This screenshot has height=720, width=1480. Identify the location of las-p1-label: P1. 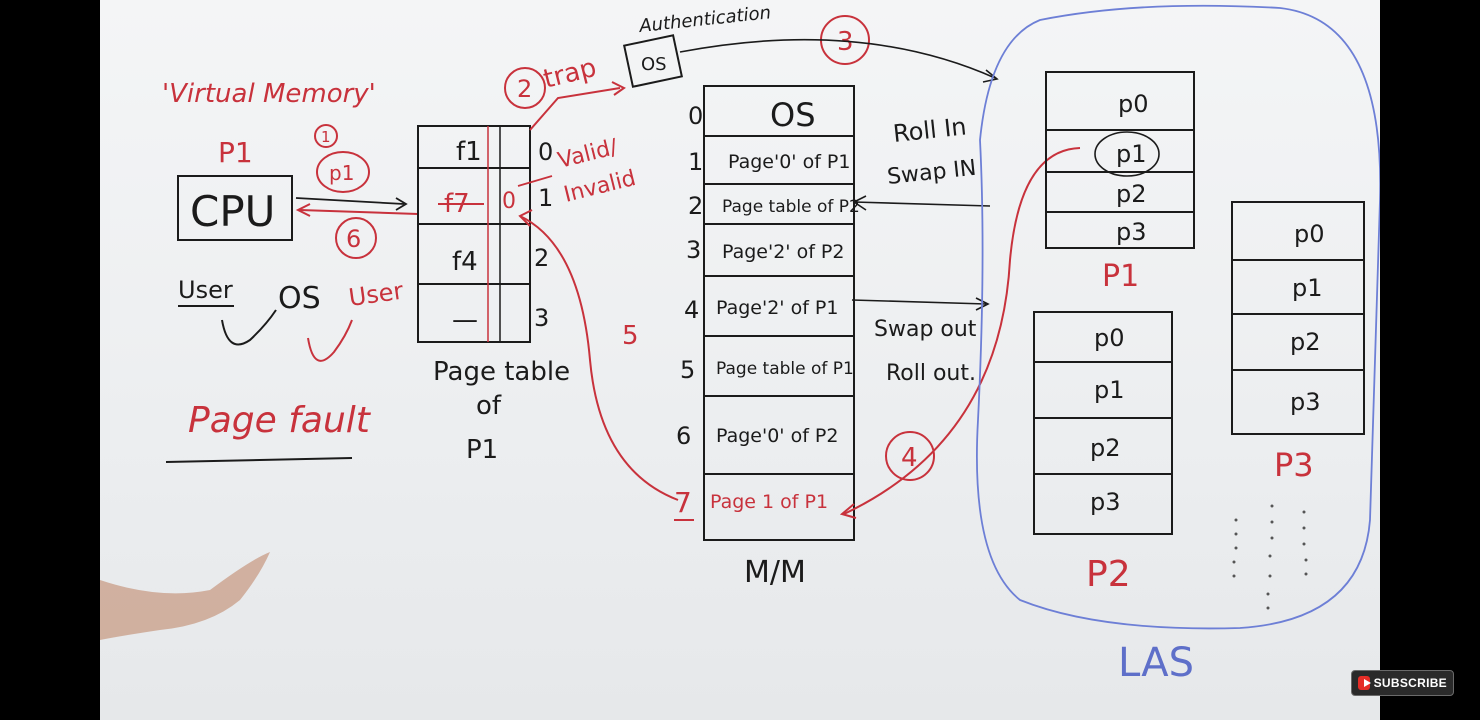
(1120, 276).